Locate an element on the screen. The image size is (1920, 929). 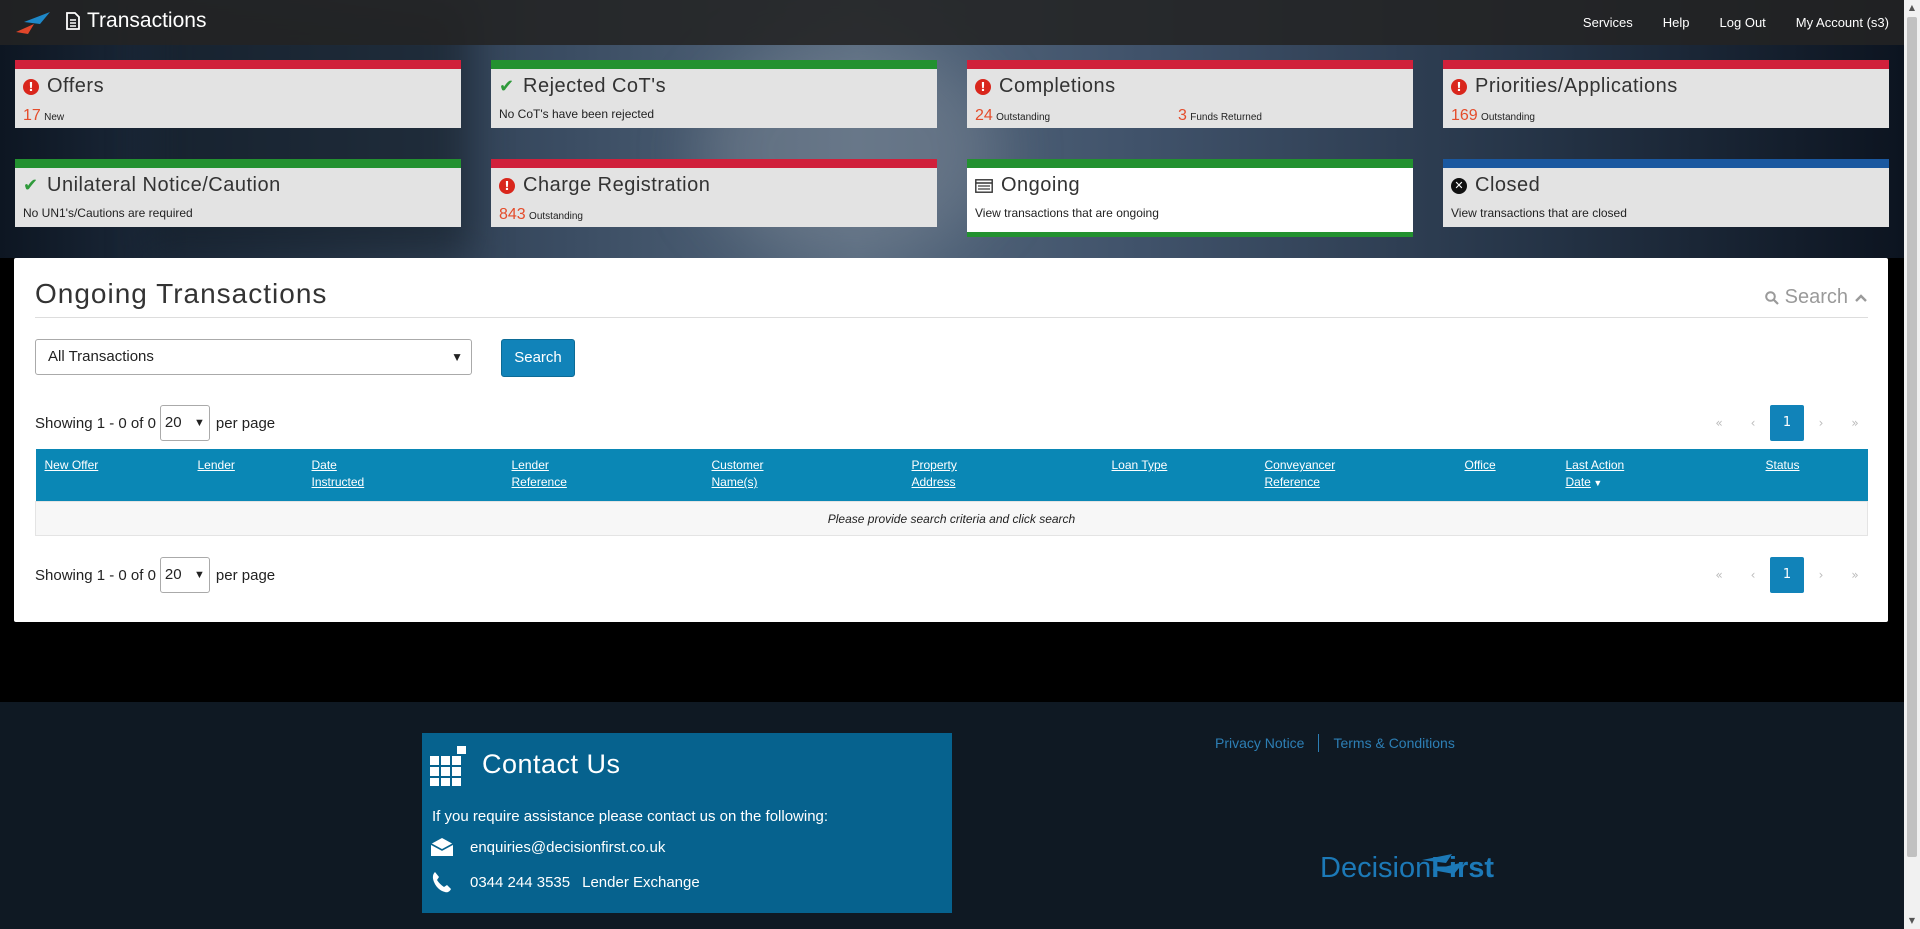
nav-help: Help is located at coordinates (1676, 22).